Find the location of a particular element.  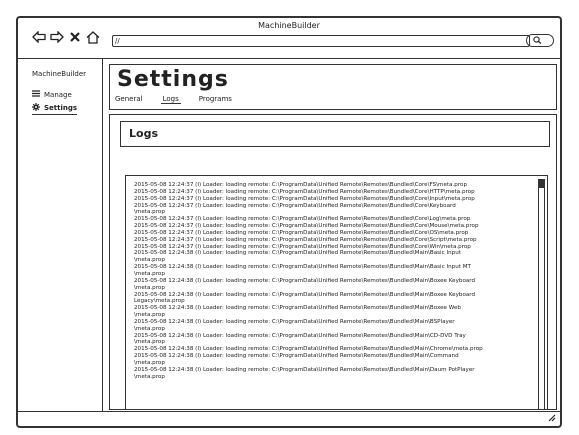

title-bar: MachineBuilder // is located at coordinates (289, 38).